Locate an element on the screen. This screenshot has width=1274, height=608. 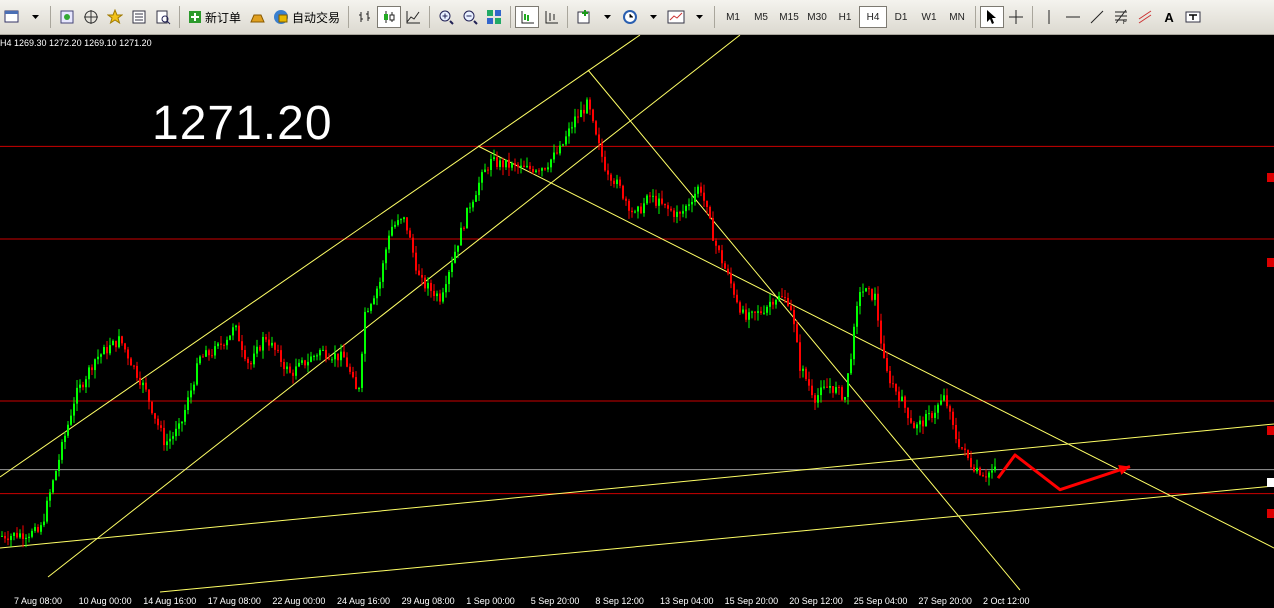
new-order-button: 新订单 is located at coordinates (214, 17).